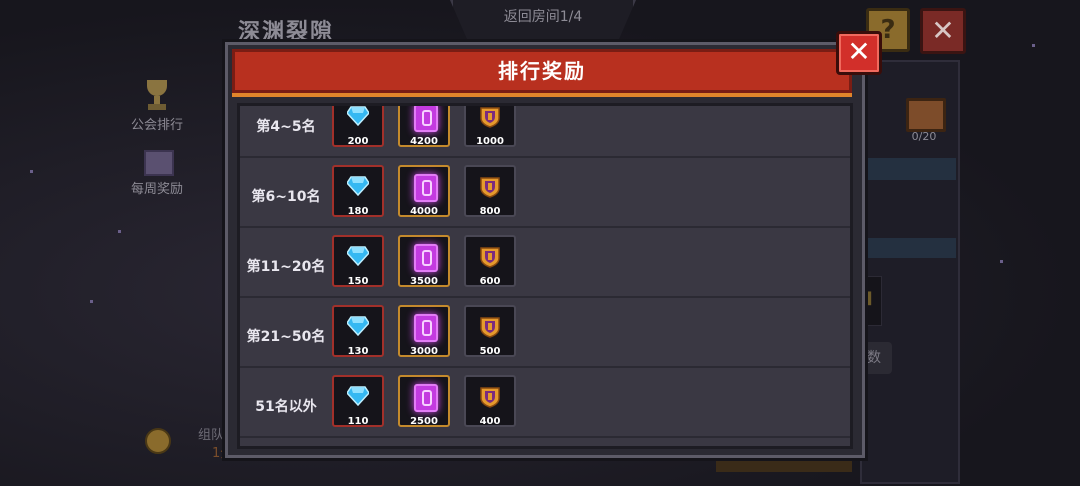  I want to click on team-label: 组队, so click(211, 435).